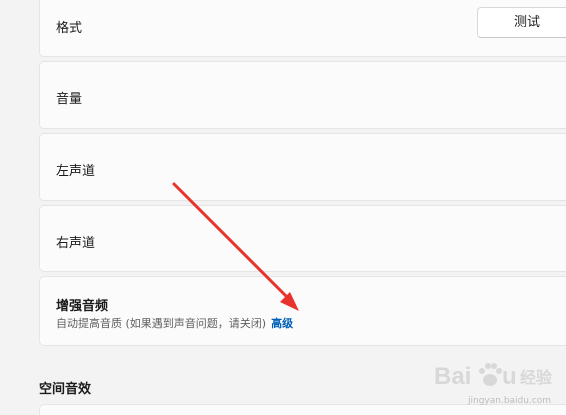 The width and height of the screenshot is (566, 415). I want to click on format-card: 格式 测试, so click(302, 28).